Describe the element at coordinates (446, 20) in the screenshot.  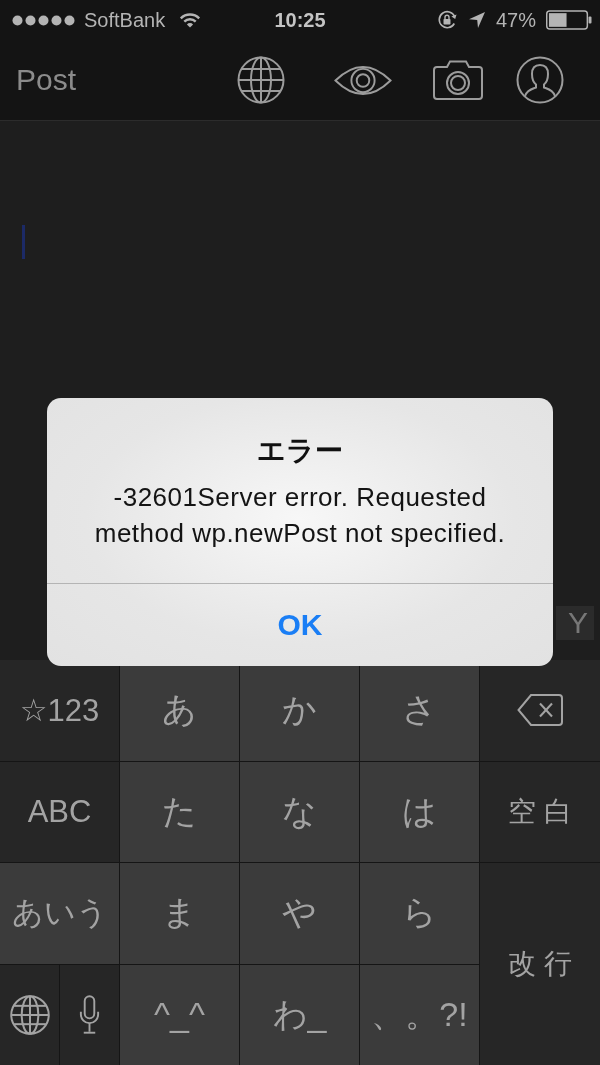
I see `rotation-lock-icon` at that location.